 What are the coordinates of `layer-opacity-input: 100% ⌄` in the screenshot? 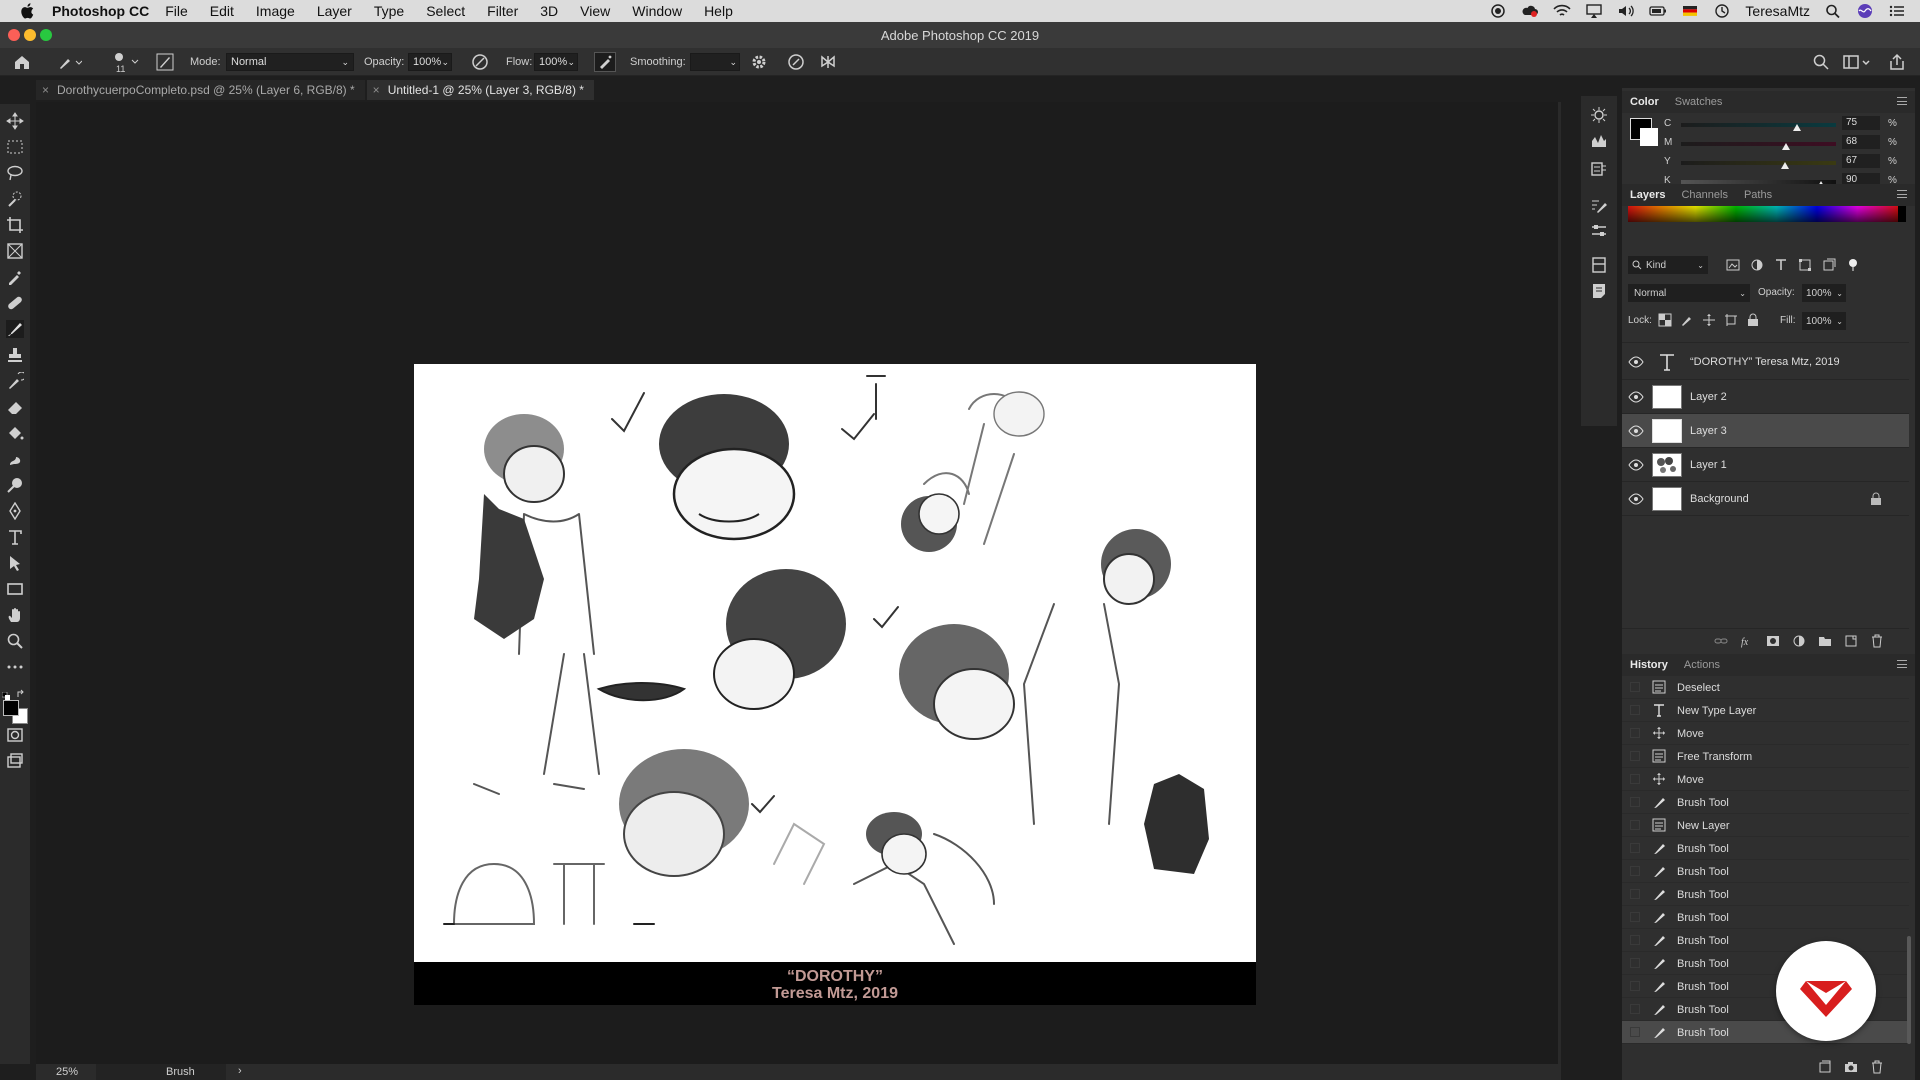 It's located at (1824, 293).